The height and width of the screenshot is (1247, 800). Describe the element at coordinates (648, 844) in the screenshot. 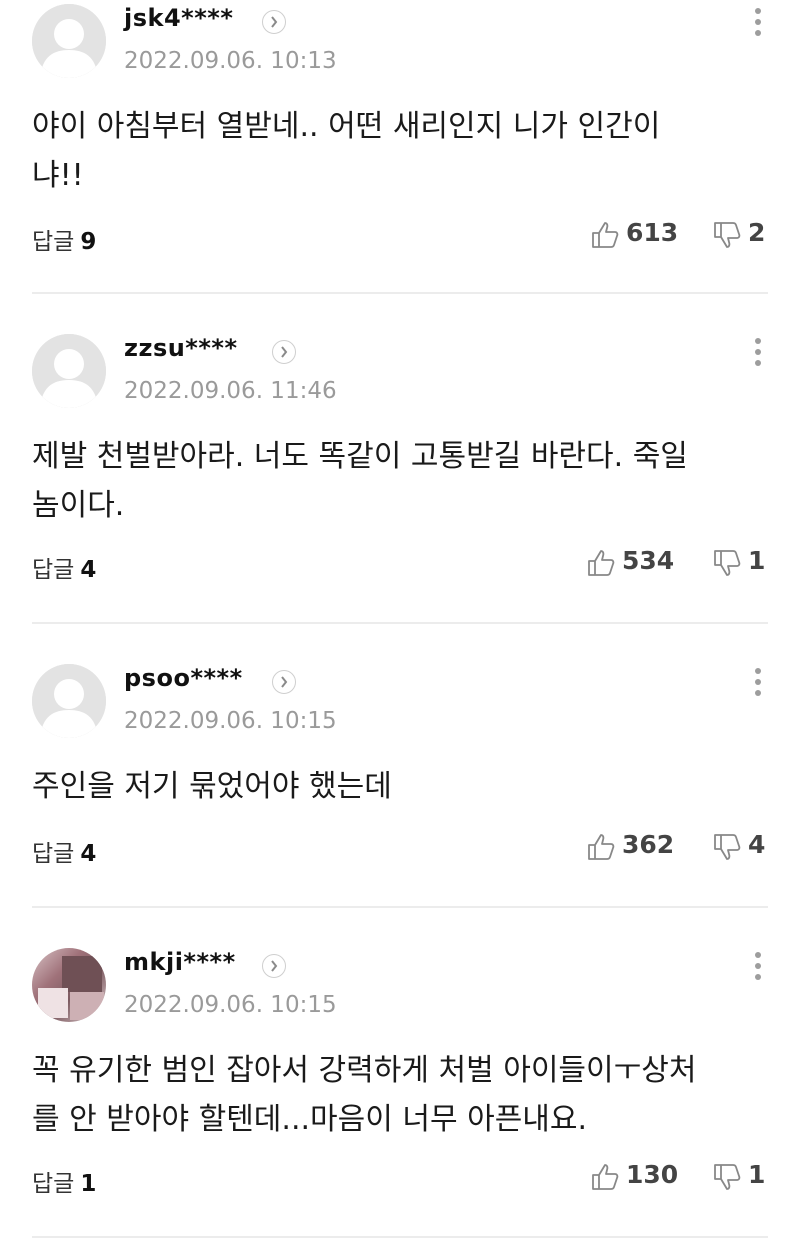

I see `like-count: 362` at that location.